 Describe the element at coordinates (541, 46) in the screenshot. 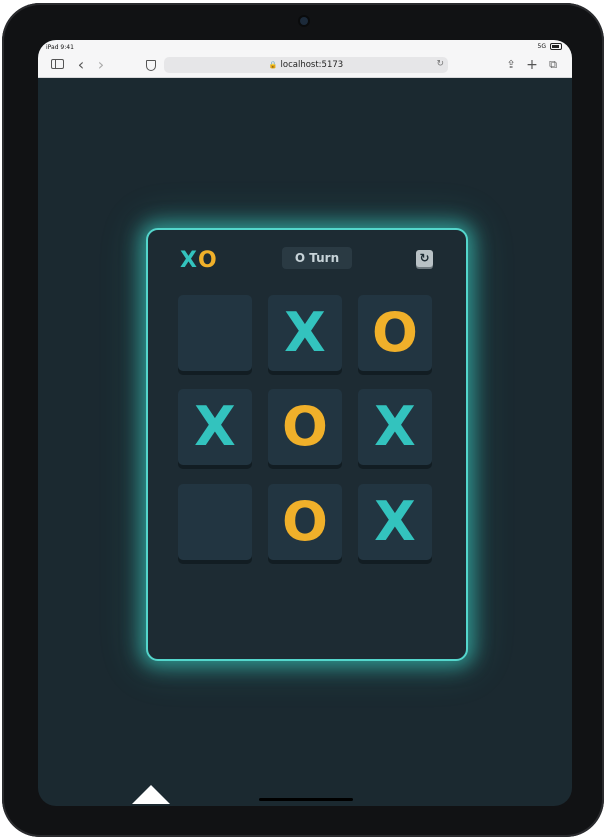

I see `network-label: 5G` at that location.